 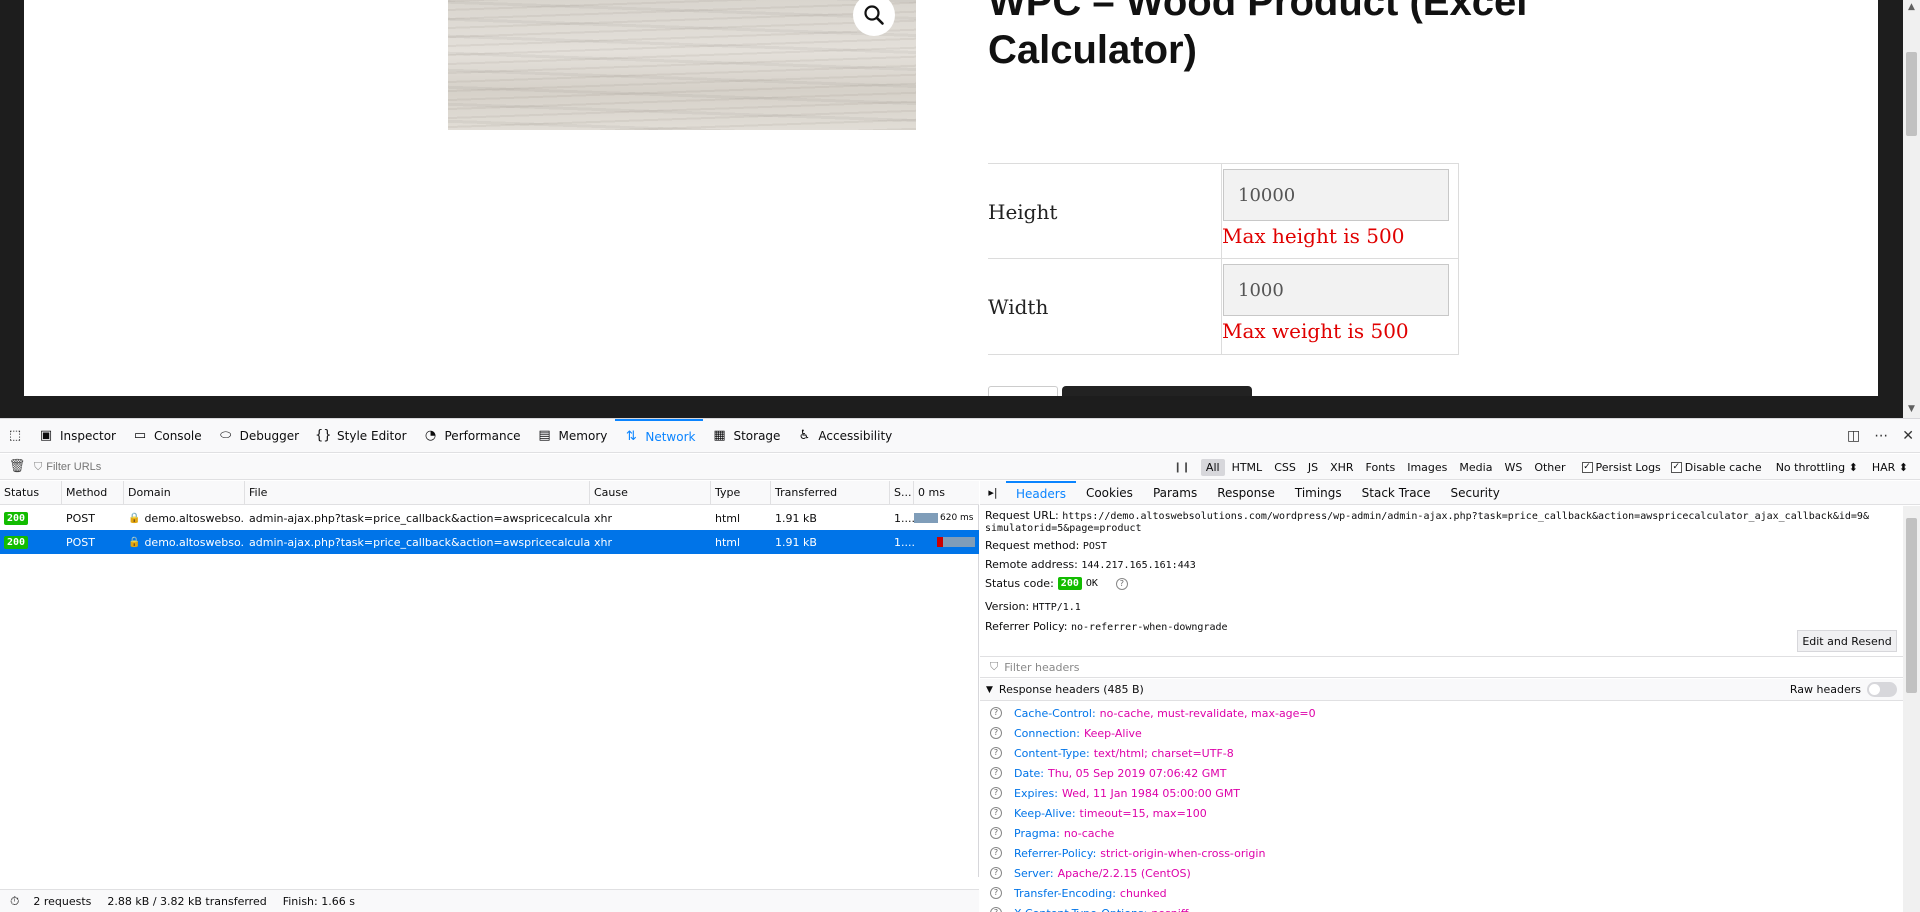 I want to click on status-label: Status code:, so click(x=1019, y=583).